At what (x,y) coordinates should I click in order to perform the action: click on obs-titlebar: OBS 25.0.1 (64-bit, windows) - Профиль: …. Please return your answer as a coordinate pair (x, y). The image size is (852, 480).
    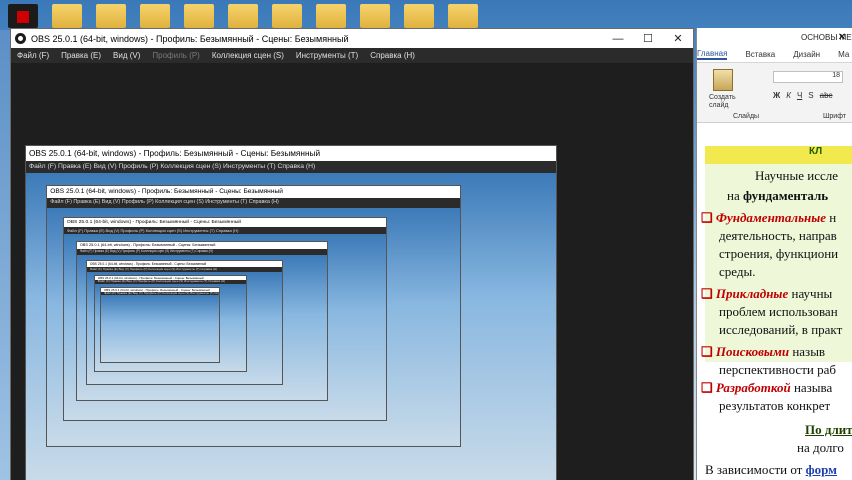
    Looking at the image, I should click on (352, 38).